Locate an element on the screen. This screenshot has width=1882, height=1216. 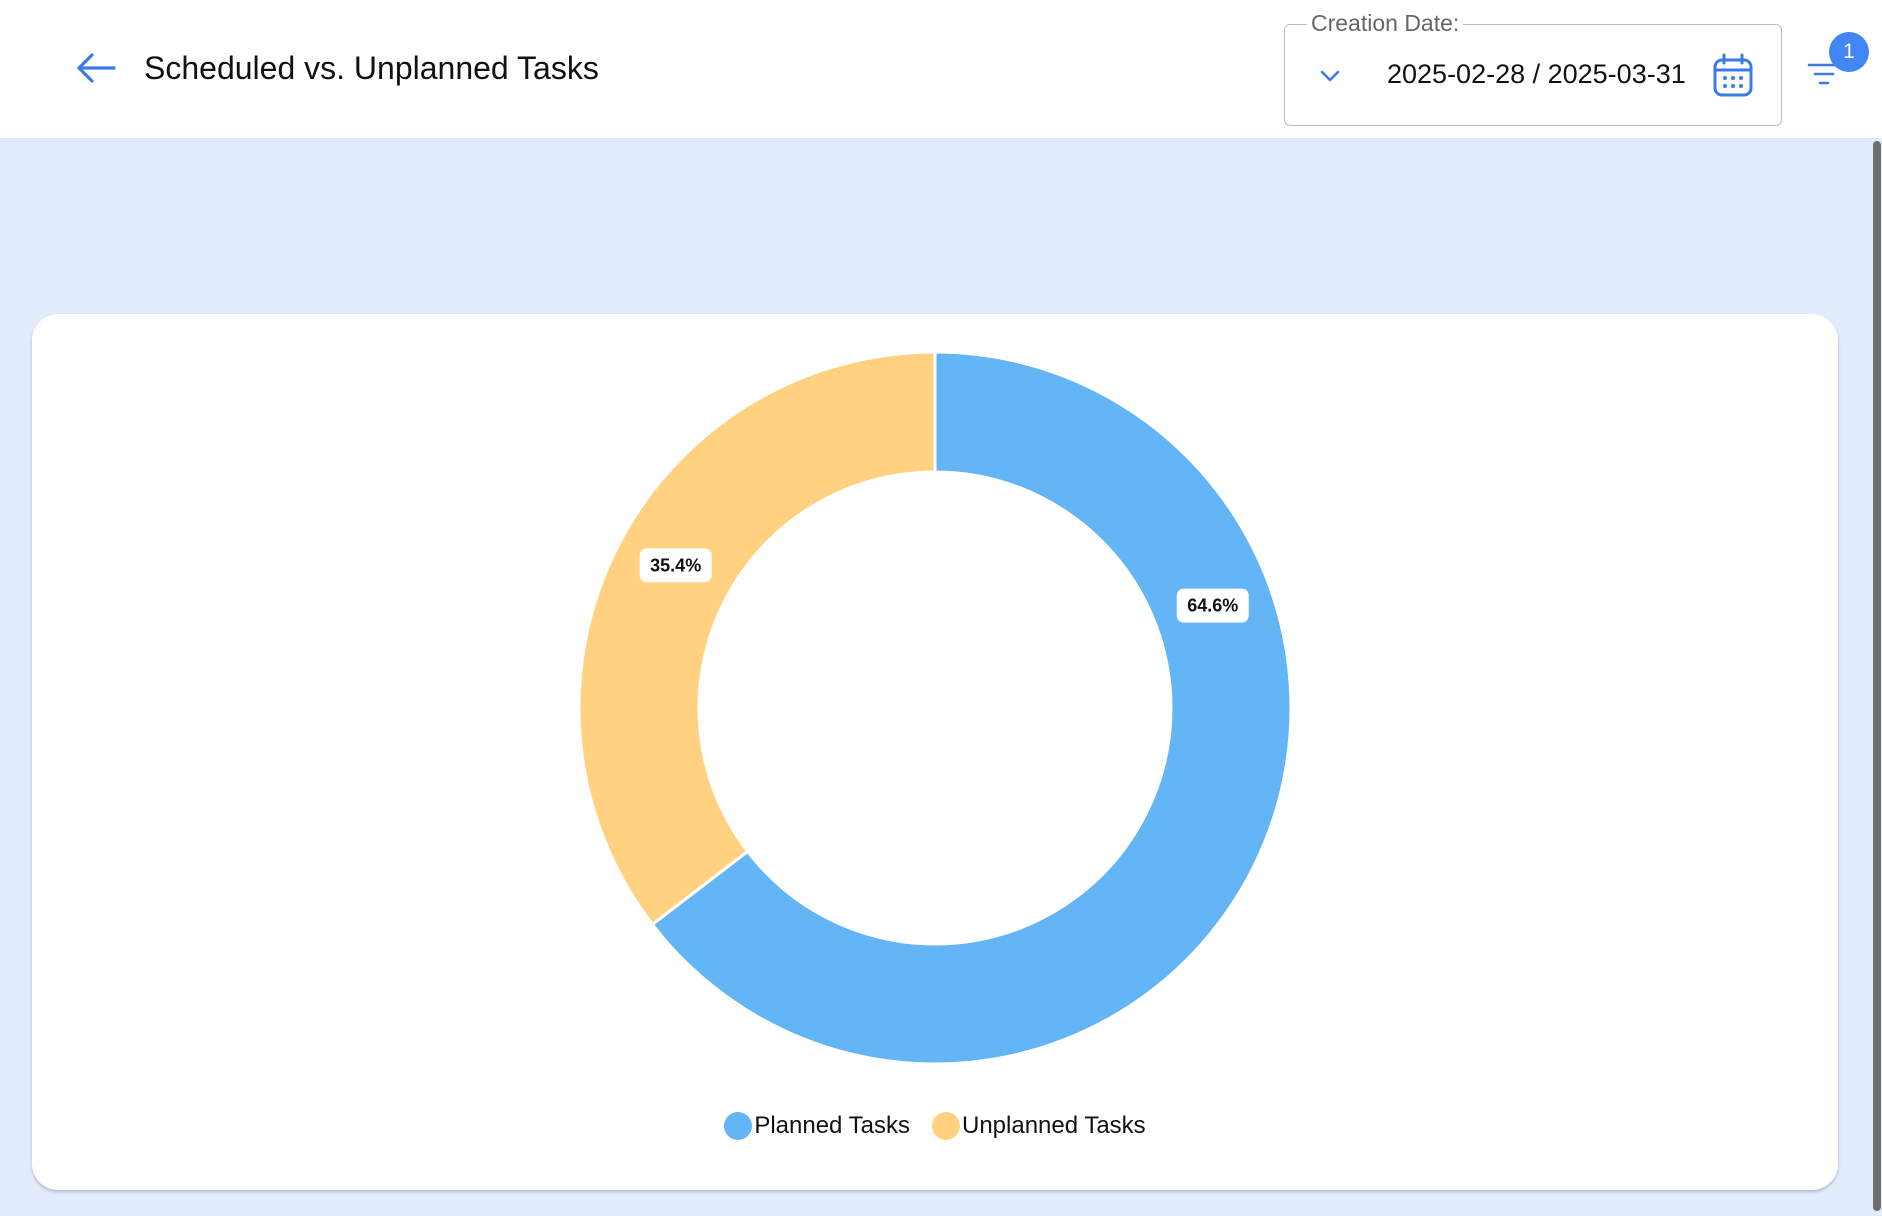
slice-unplanned is located at coordinates (757, 638).